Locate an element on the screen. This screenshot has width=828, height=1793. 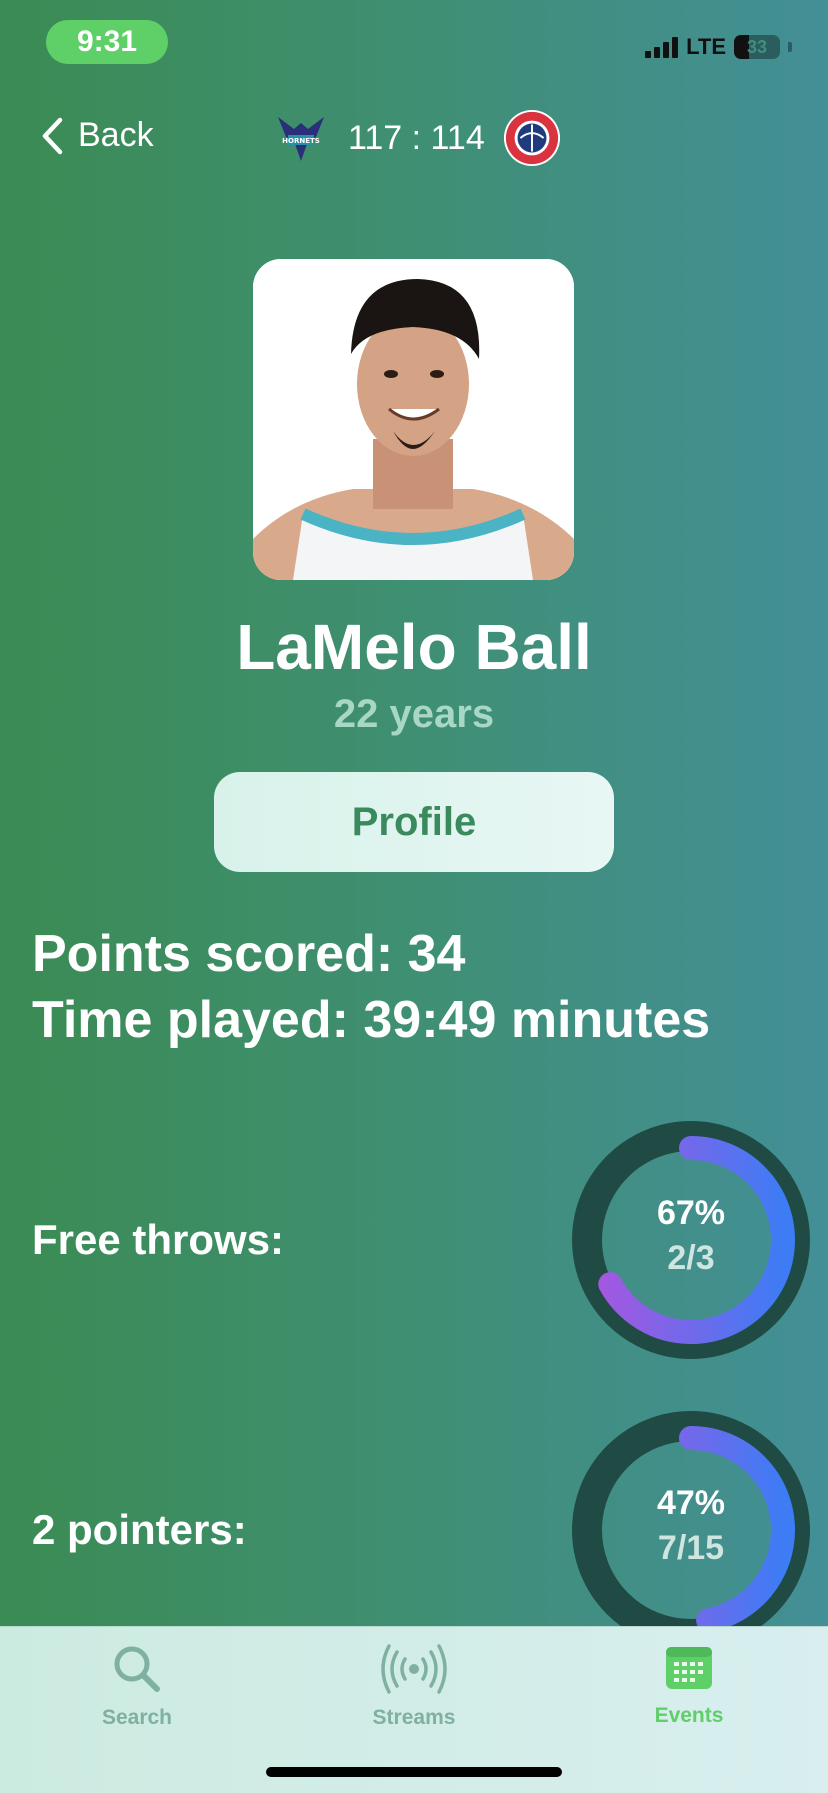
battery-icon: 33 is located at coordinates (757, 47).